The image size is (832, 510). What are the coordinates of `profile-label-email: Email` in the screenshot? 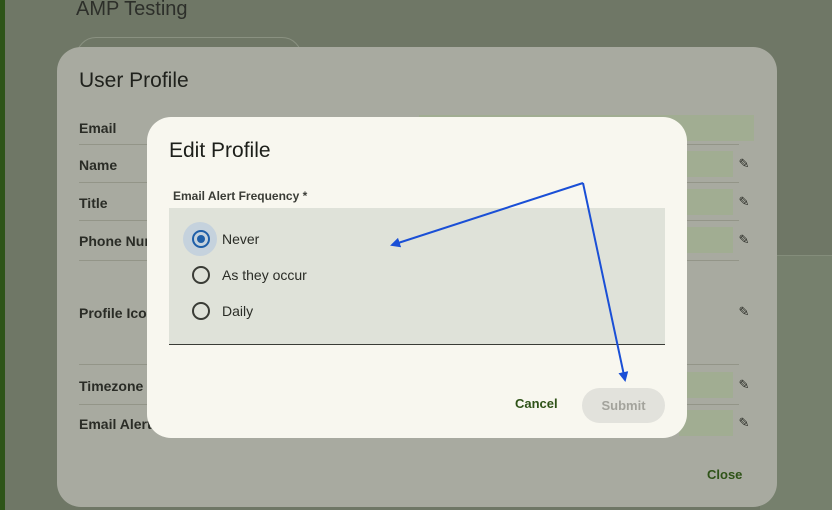 It's located at (98, 128).